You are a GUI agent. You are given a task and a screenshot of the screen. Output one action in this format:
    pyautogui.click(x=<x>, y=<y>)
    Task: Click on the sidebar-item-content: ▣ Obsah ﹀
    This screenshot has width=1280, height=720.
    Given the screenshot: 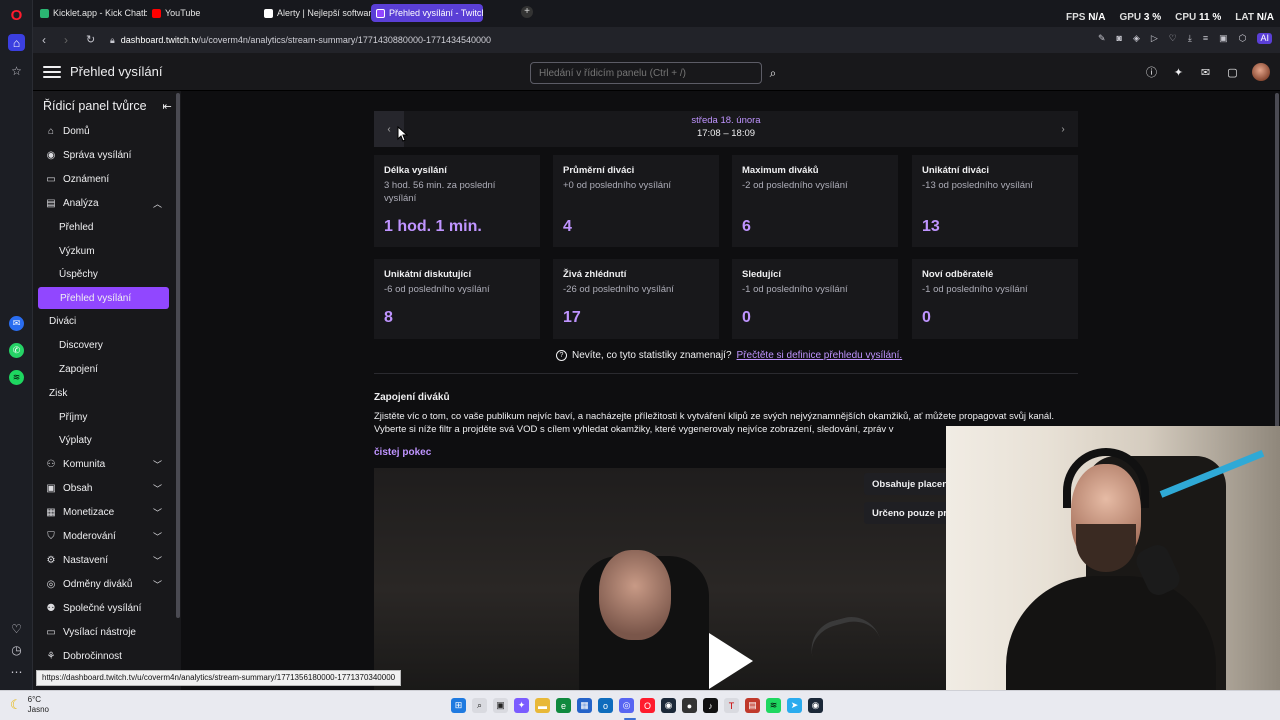 What is the action you would take?
    pyautogui.click(x=103, y=488)
    